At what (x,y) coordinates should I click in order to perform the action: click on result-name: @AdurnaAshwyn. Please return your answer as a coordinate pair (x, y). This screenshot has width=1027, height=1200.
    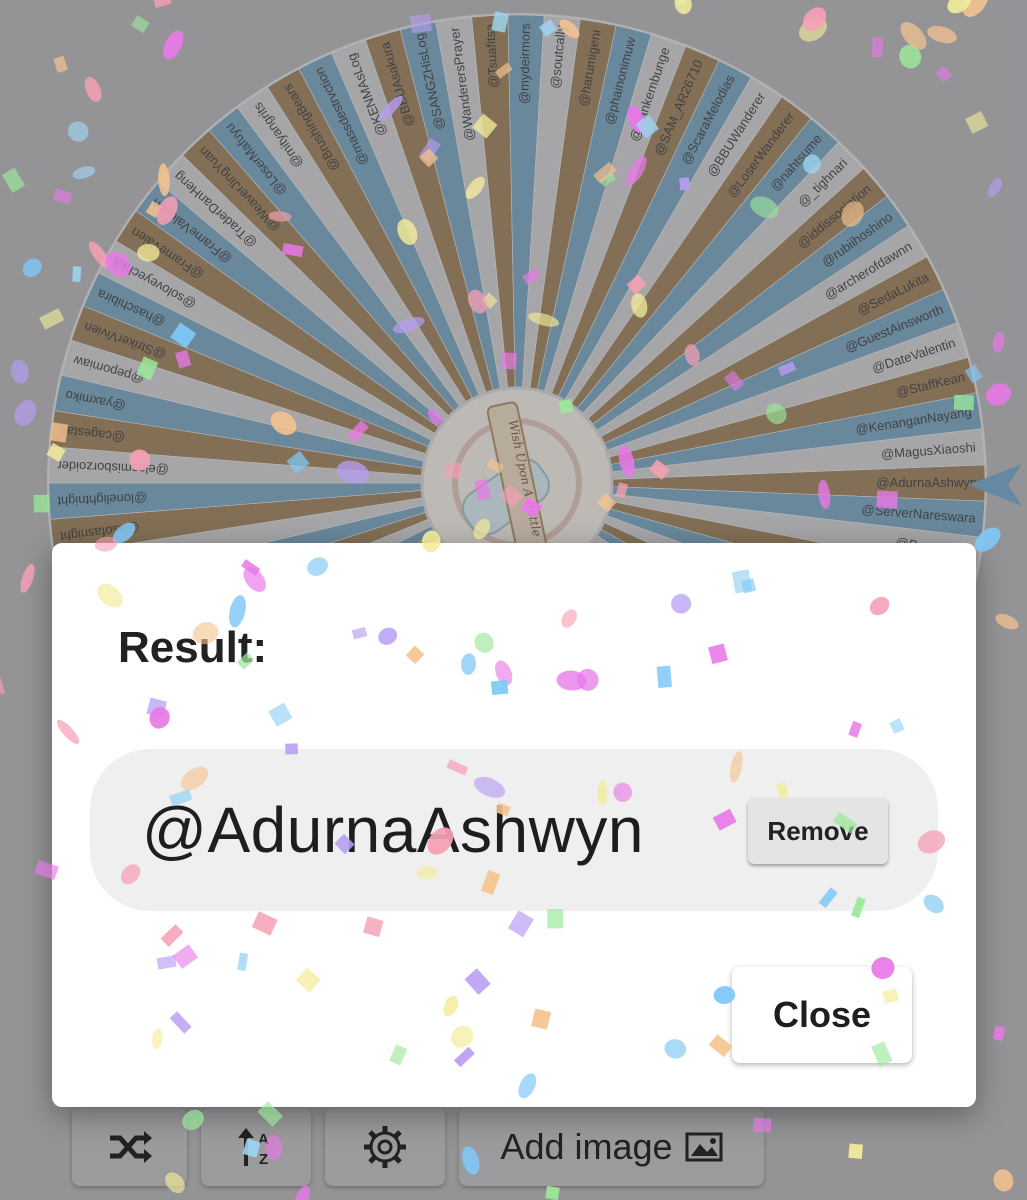
    Looking at the image, I should click on (393, 830).